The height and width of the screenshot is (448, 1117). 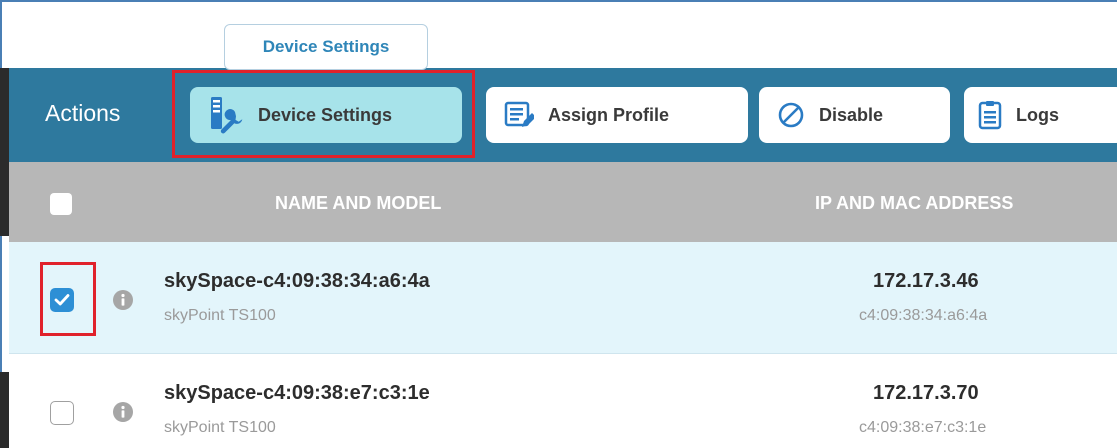 What do you see at coordinates (926, 393) in the screenshot?
I see `device-ip: 172.17.3.70` at bounding box center [926, 393].